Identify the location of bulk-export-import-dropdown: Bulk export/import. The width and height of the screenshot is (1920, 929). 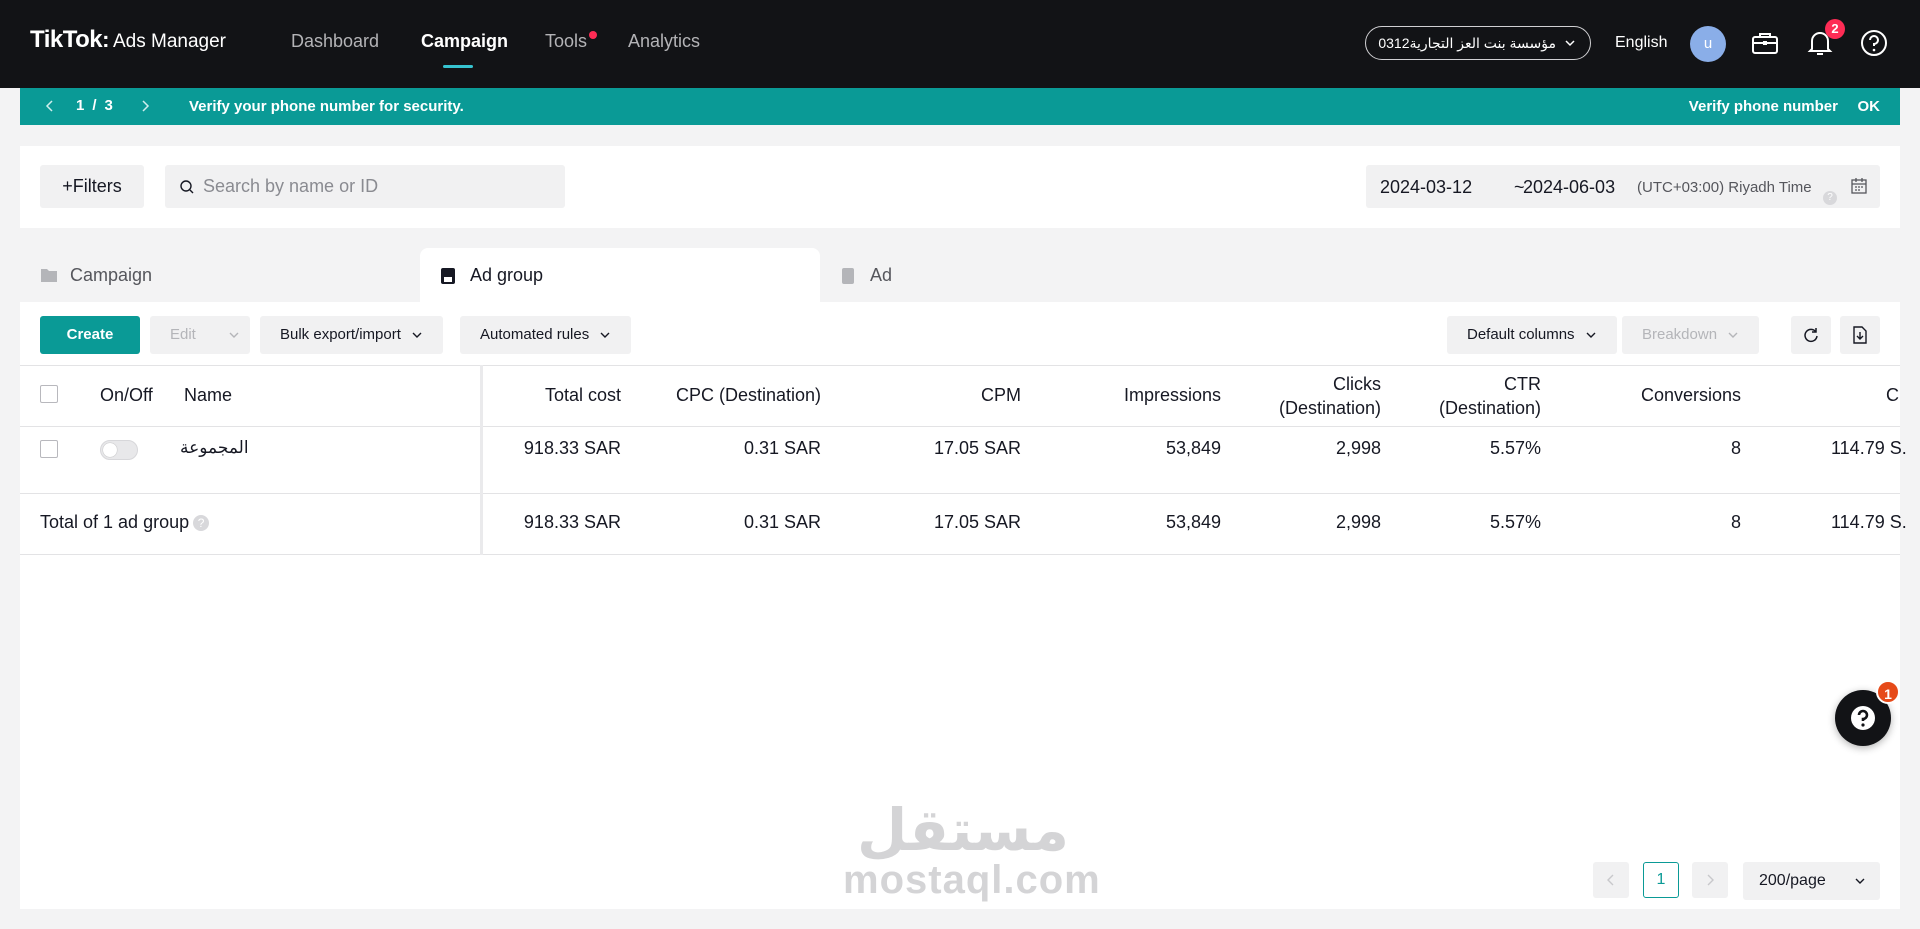
(352, 335).